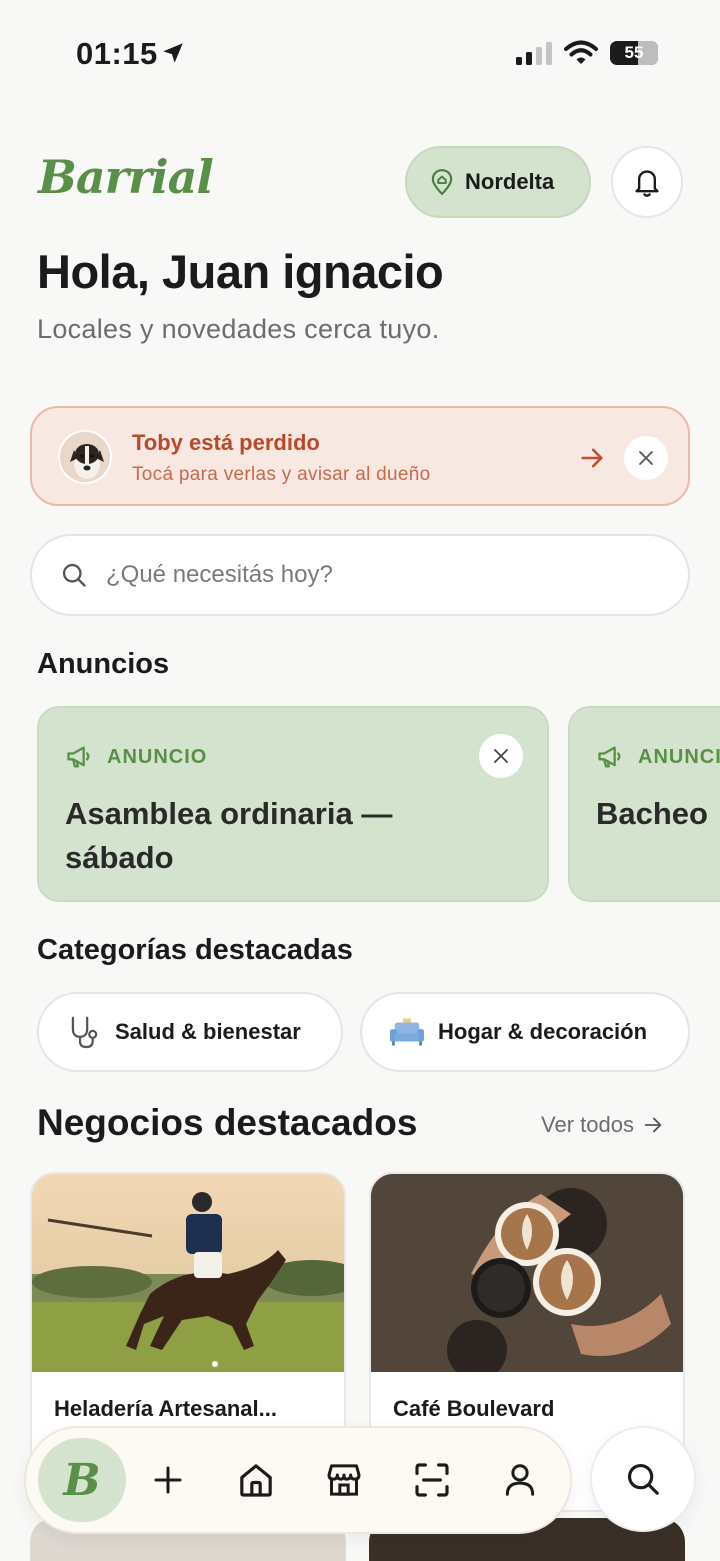 The height and width of the screenshot is (1561, 720). I want to click on notifications-button, so click(647, 182).